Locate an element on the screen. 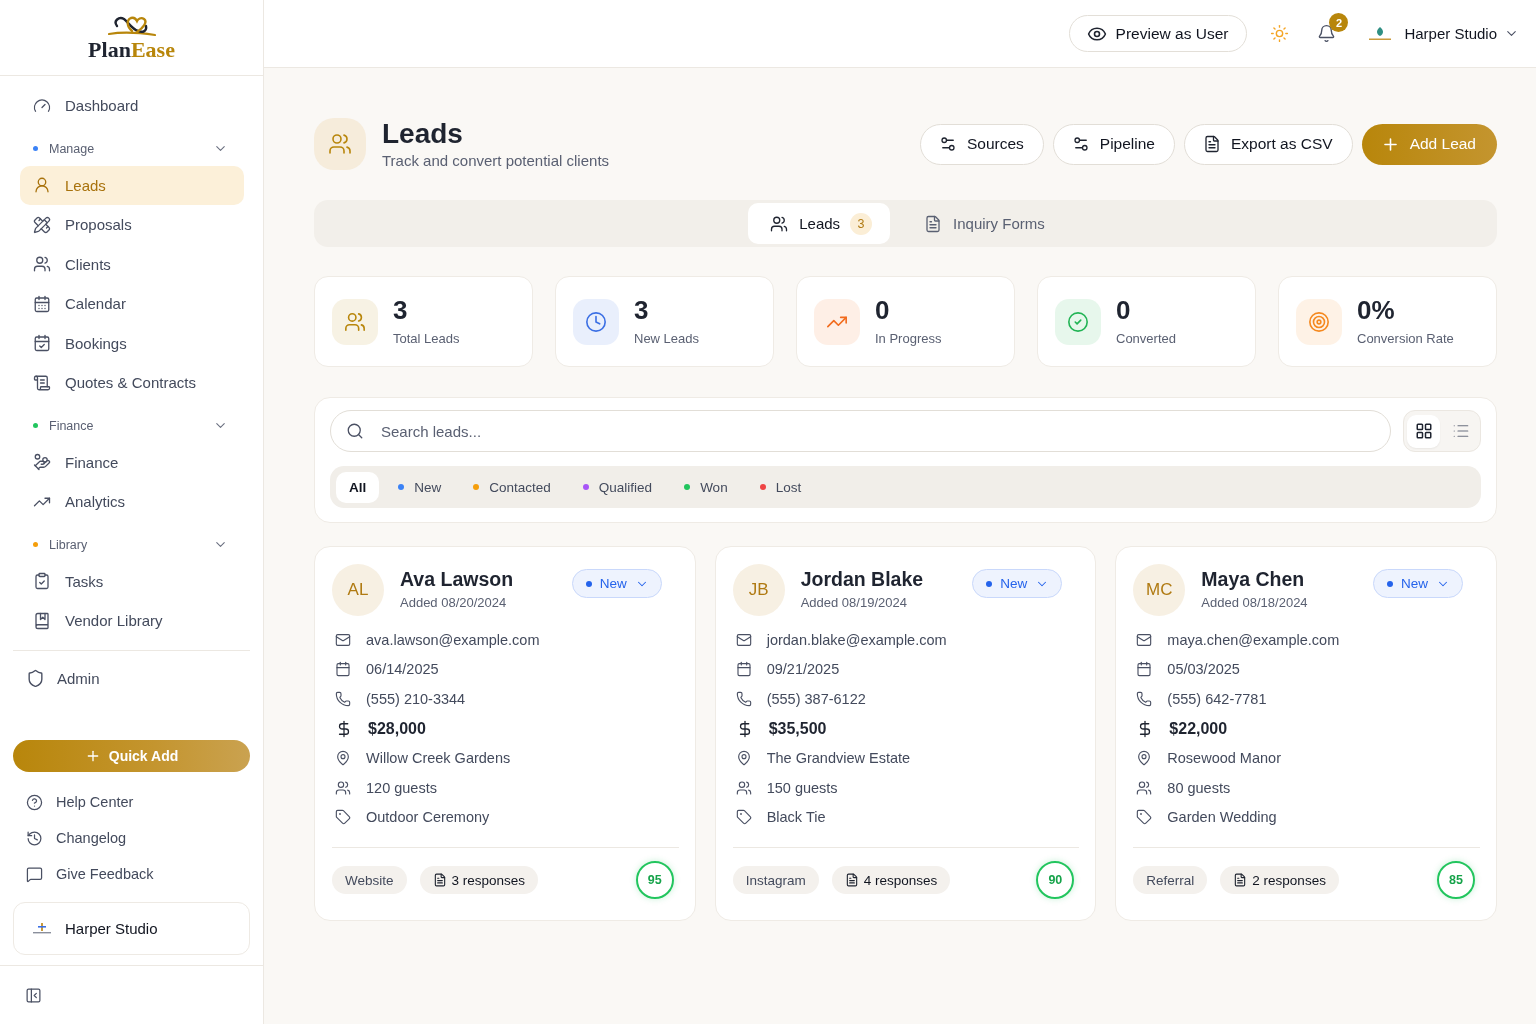 The image size is (1536, 1024). nav-item: Admin is located at coordinates (131, 678).